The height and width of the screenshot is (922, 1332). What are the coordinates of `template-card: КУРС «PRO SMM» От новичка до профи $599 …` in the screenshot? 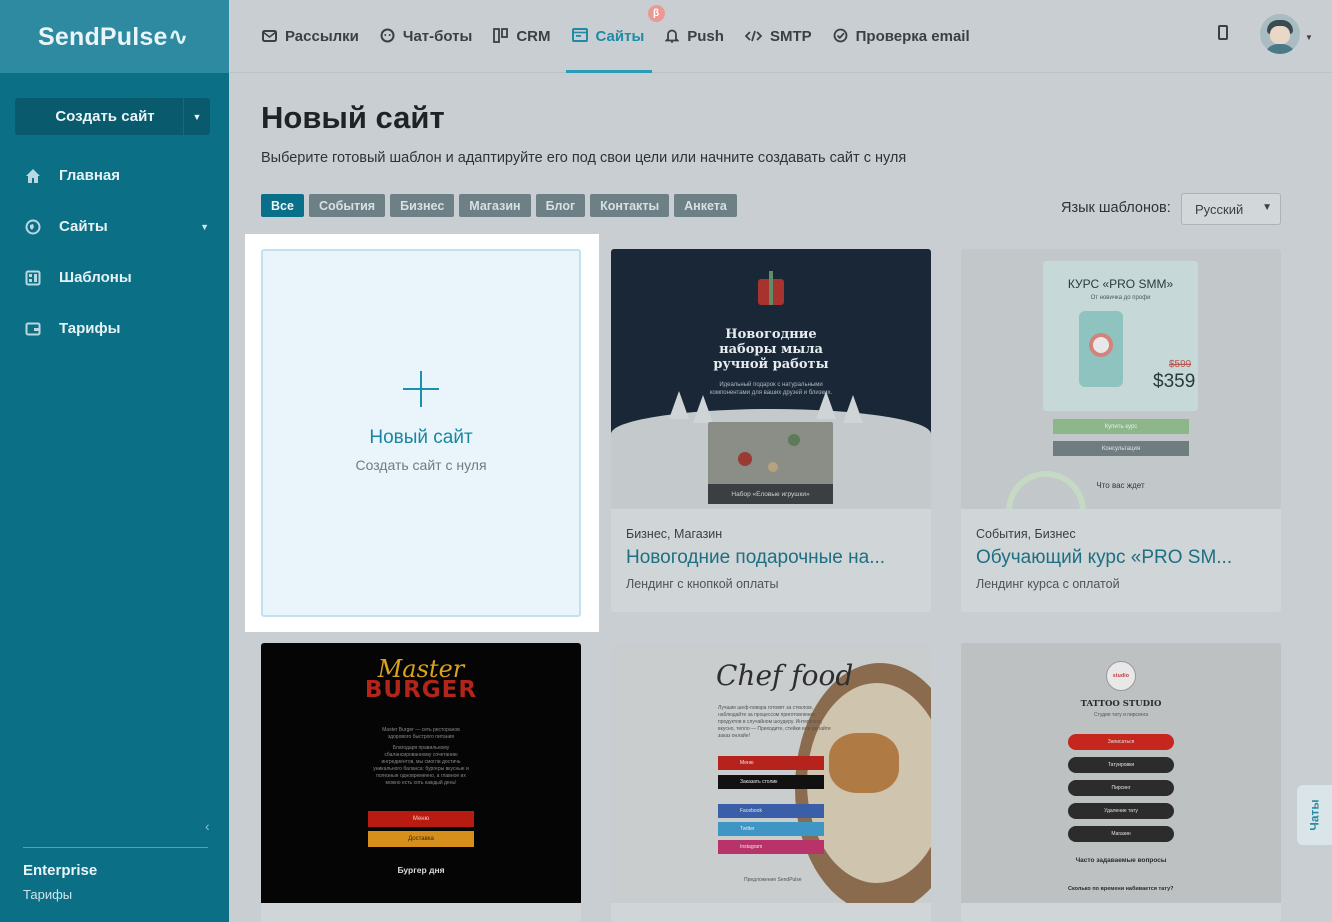 It's located at (1121, 430).